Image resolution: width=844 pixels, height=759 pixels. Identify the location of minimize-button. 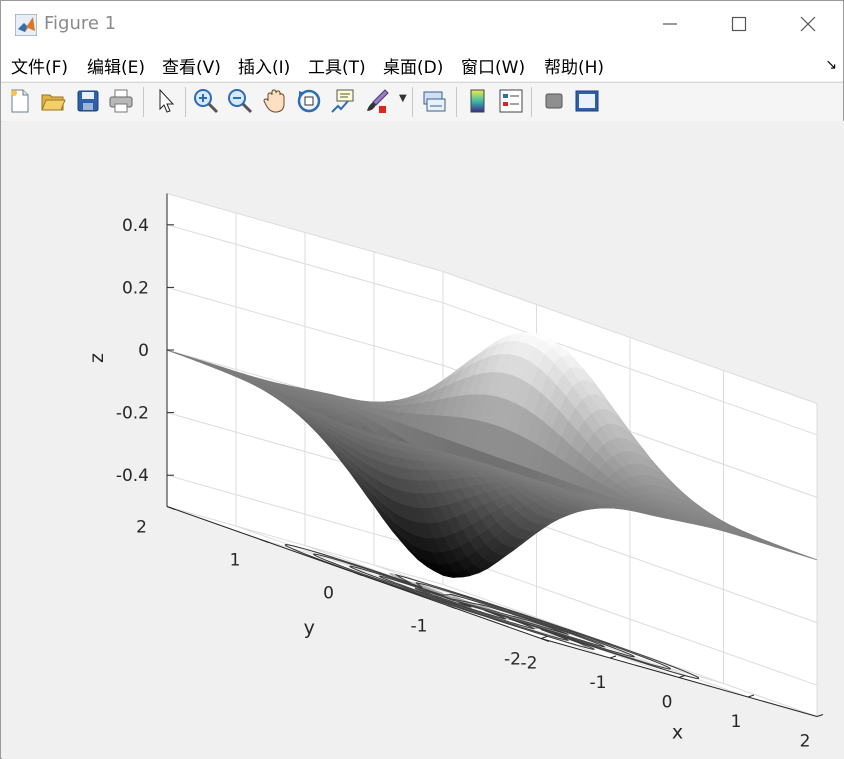
(670, 24).